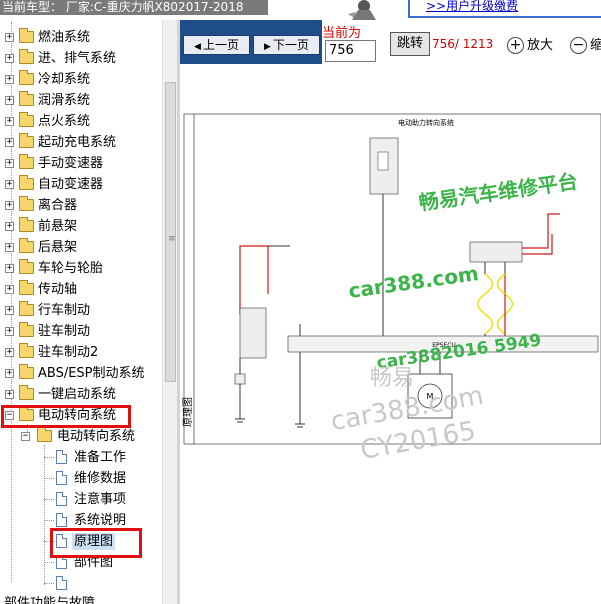 The image size is (601, 604). I want to click on torque-sensor-connector, so click(496, 252).